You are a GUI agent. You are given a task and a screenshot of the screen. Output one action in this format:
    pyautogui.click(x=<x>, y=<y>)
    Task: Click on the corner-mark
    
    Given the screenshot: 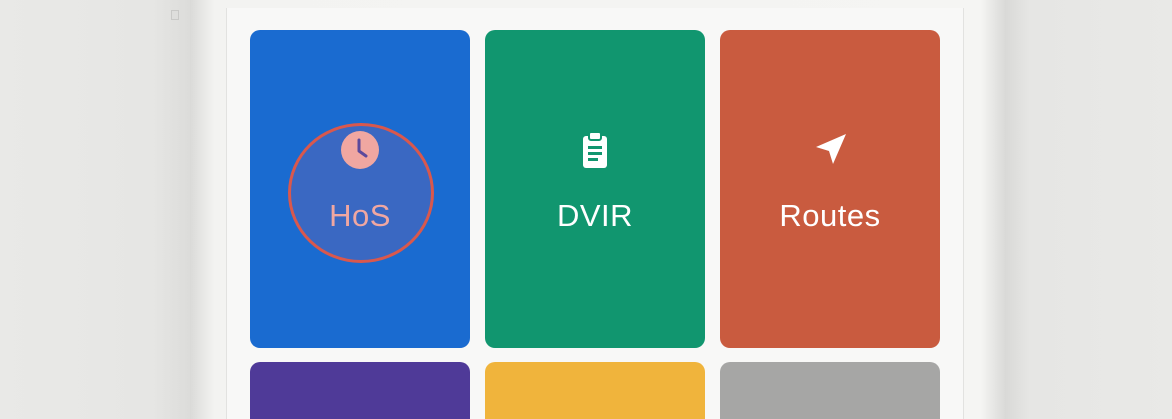 What is the action you would take?
    pyautogui.click(x=175, y=15)
    